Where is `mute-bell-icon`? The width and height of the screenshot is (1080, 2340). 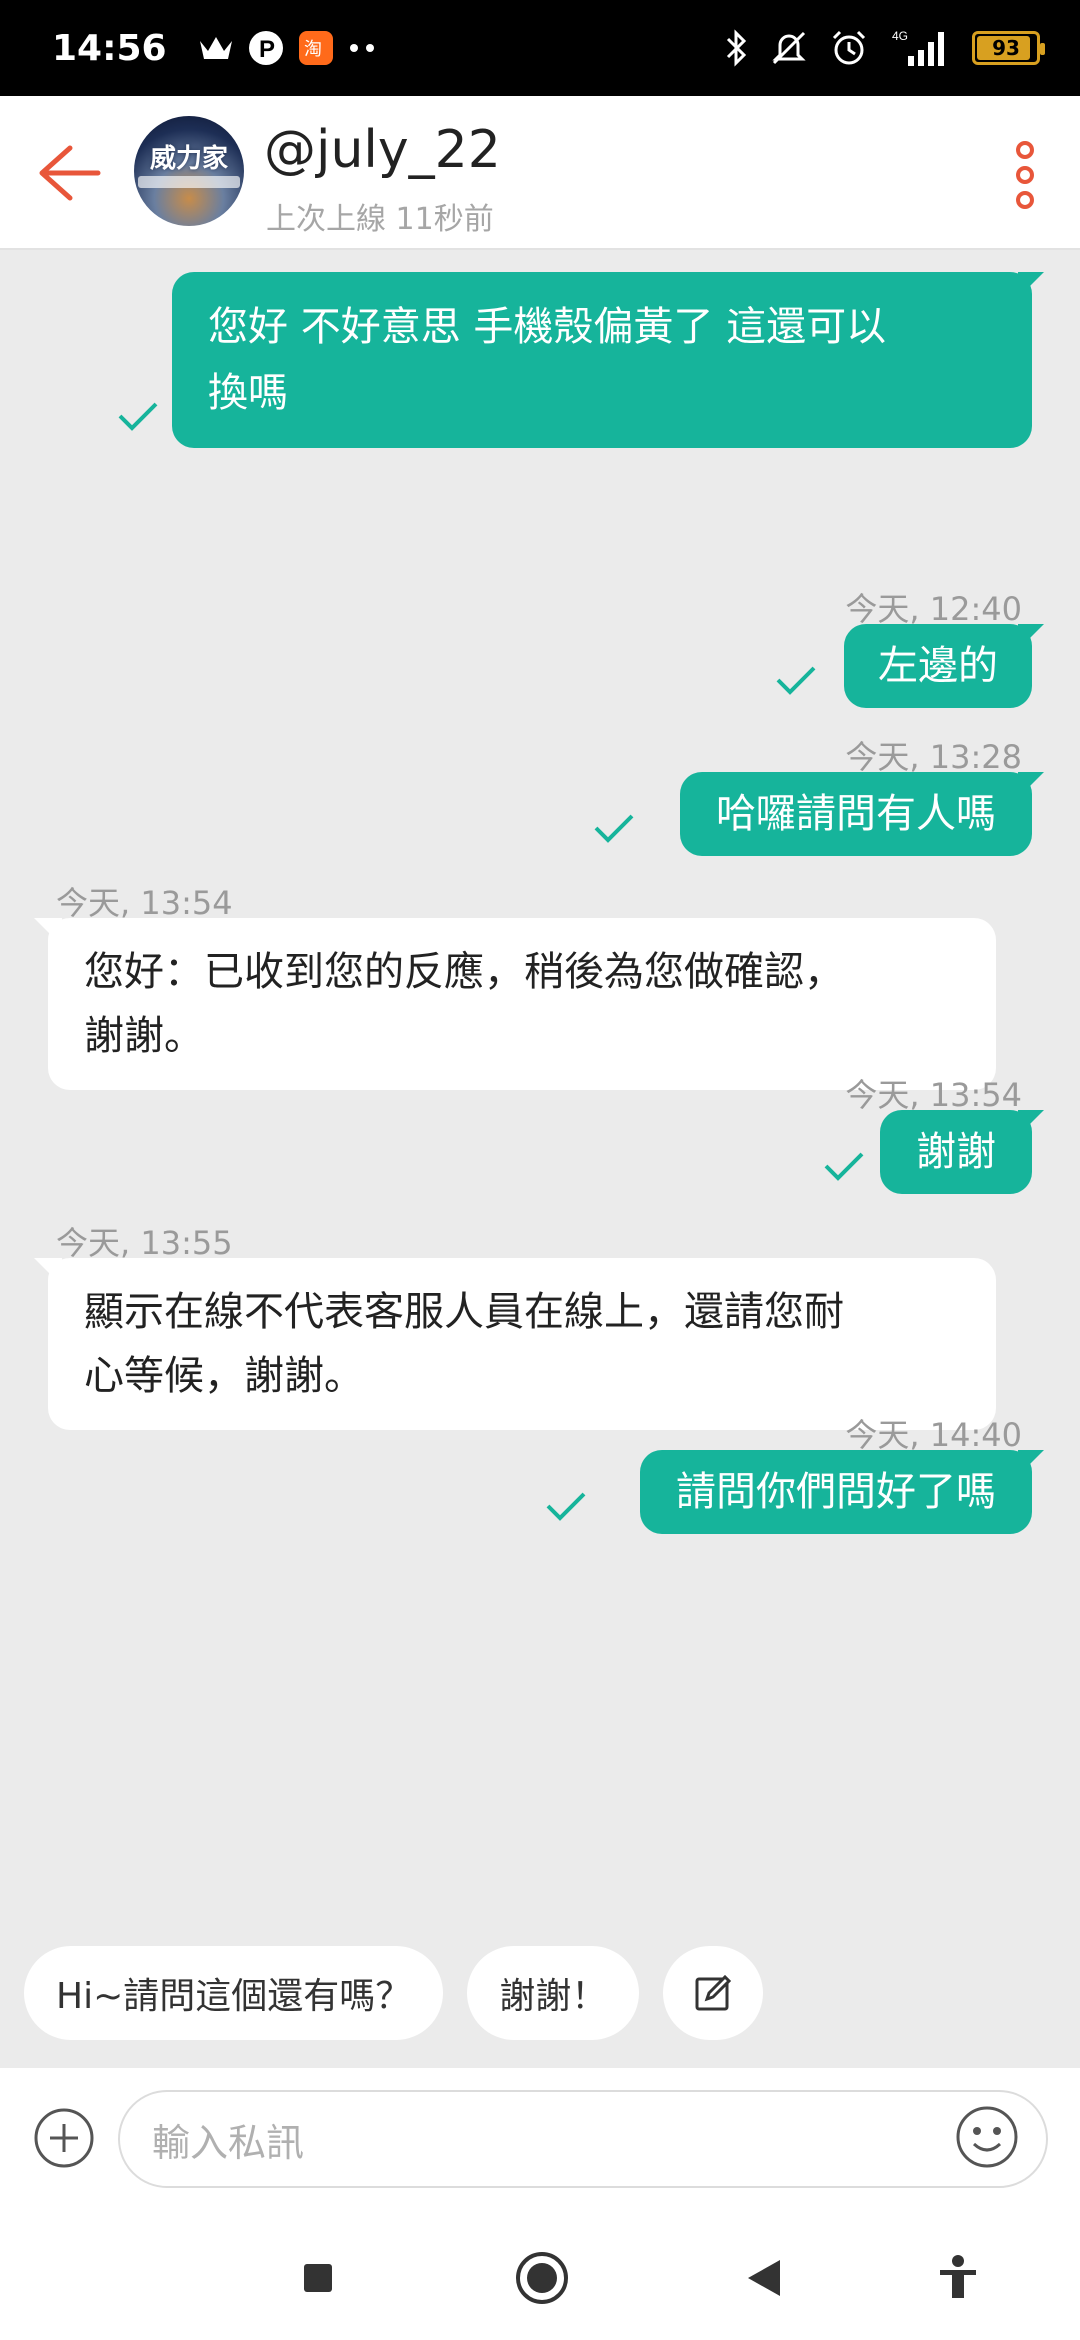
mute-bell-icon is located at coordinates (789, 48).